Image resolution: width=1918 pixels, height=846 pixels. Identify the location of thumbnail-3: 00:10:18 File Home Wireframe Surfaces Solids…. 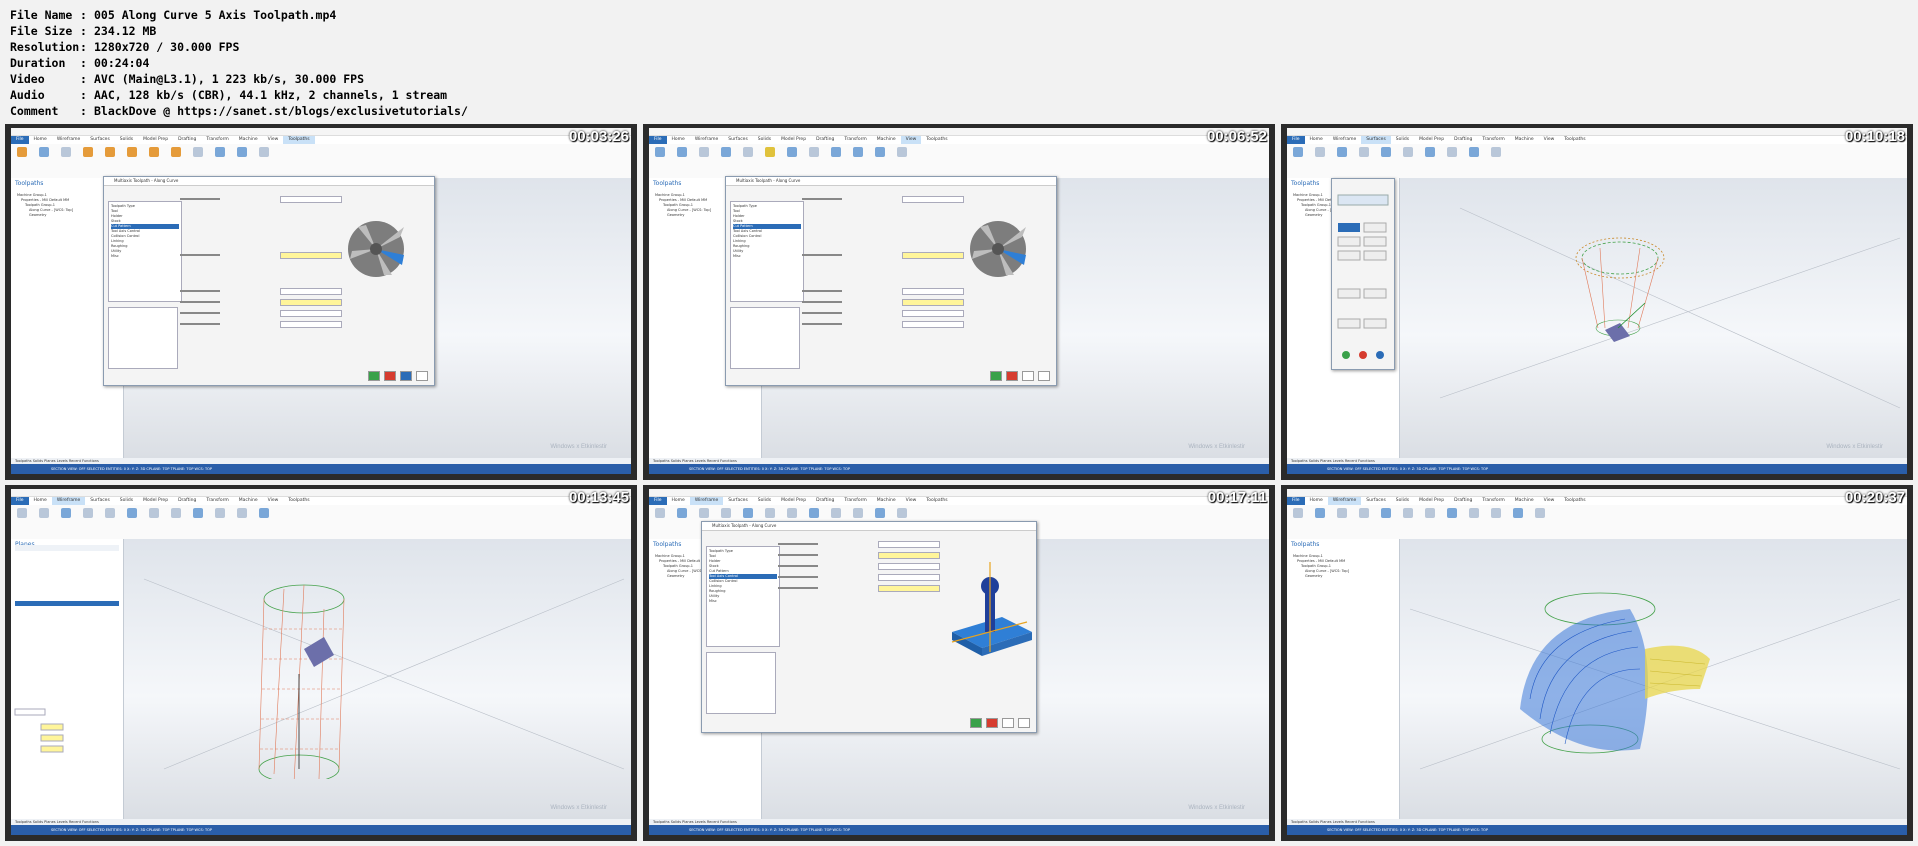
(1597, 302).